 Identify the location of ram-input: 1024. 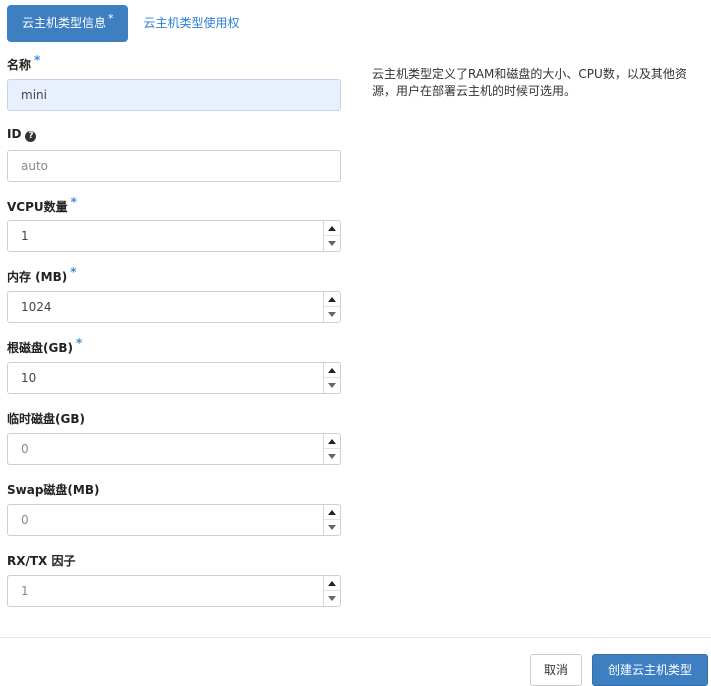
(174, 307).